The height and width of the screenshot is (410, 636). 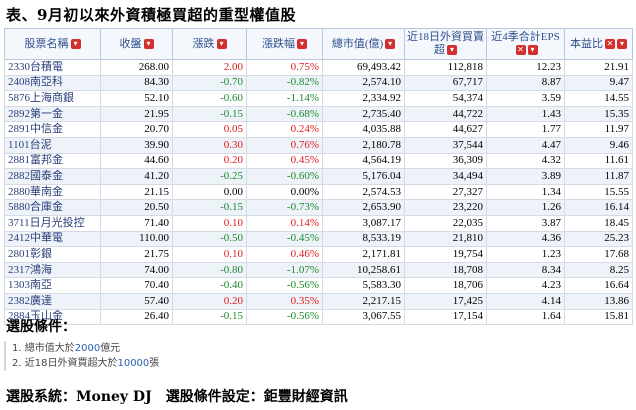 I want to click on column-header-label: 總市值(億), so click(x=357, y=43).